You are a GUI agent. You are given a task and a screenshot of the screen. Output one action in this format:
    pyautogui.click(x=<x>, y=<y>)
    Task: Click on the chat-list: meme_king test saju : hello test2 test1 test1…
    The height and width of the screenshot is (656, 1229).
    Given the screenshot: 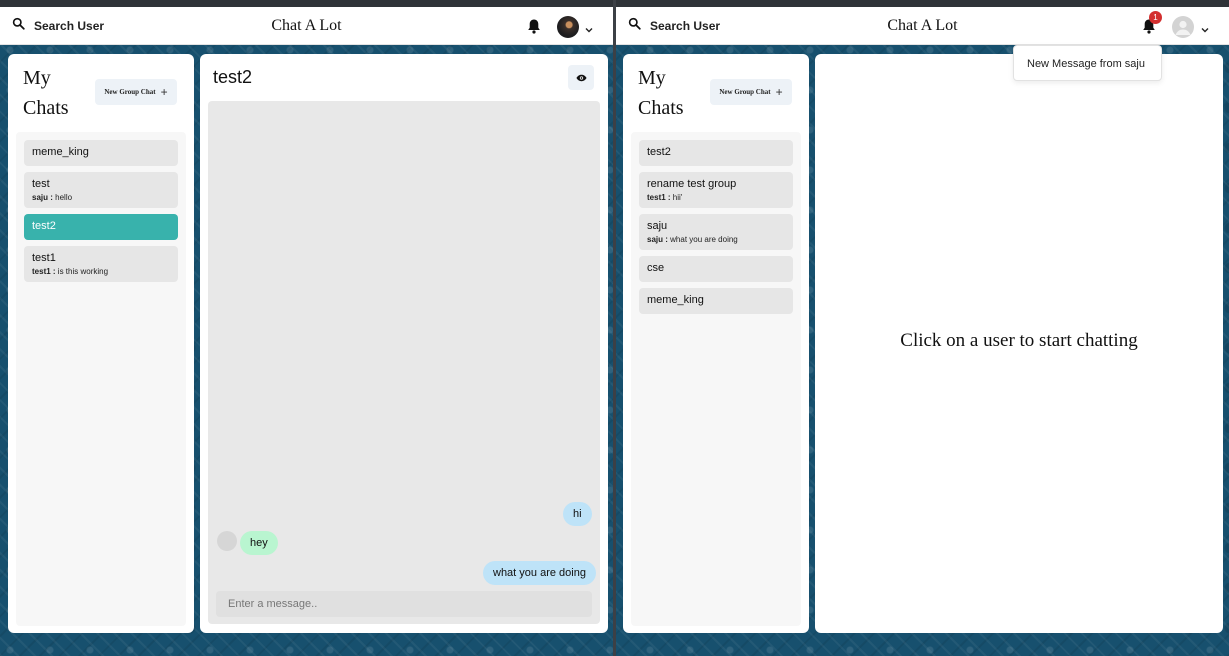 What is the action you would take?
    pyautogui.click(x=101, y=379)
    